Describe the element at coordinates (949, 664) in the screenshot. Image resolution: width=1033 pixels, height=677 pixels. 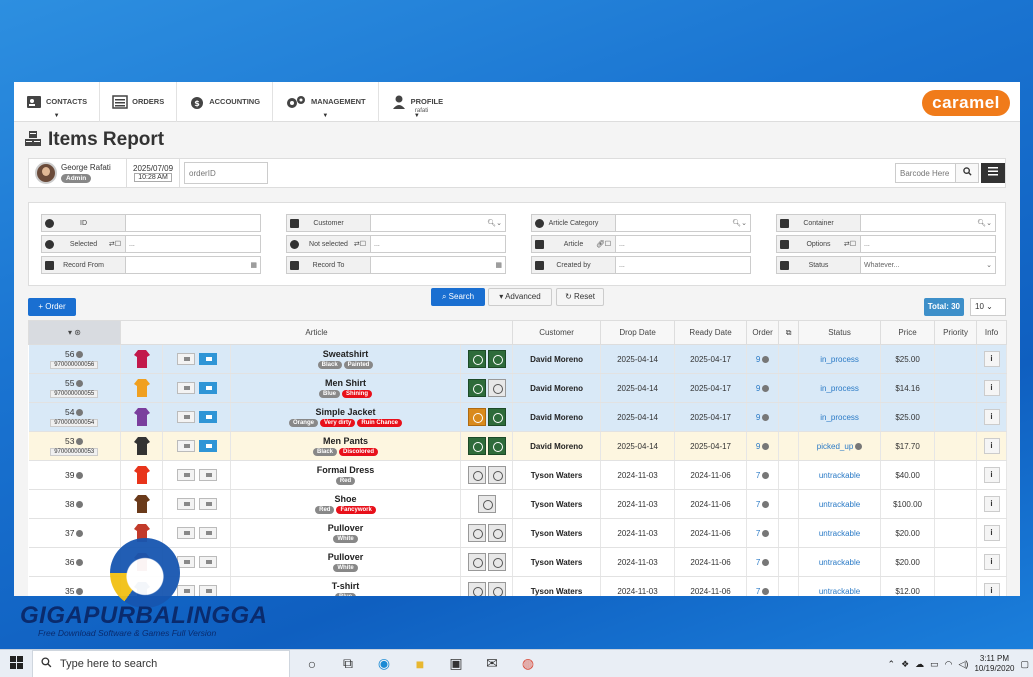
I see `wifi-icon: ◠` at that location.